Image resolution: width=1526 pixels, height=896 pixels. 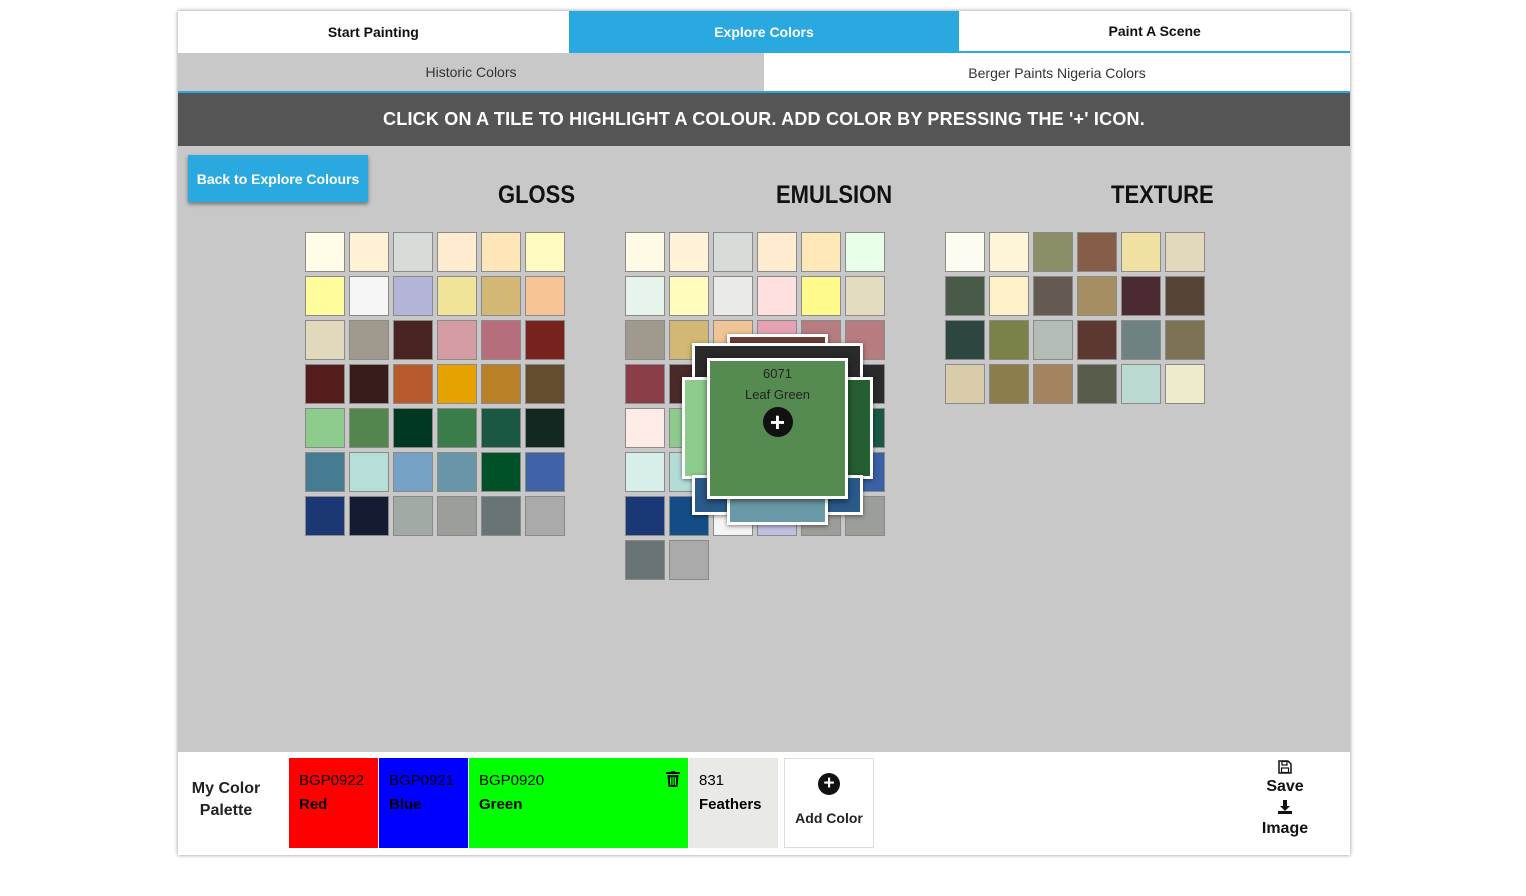 What do you see at coordinates (1155, 32) in the screenshot?
I see `tab-paint-a-scene: Paint A Scene` at bounding box center [1155, 32].